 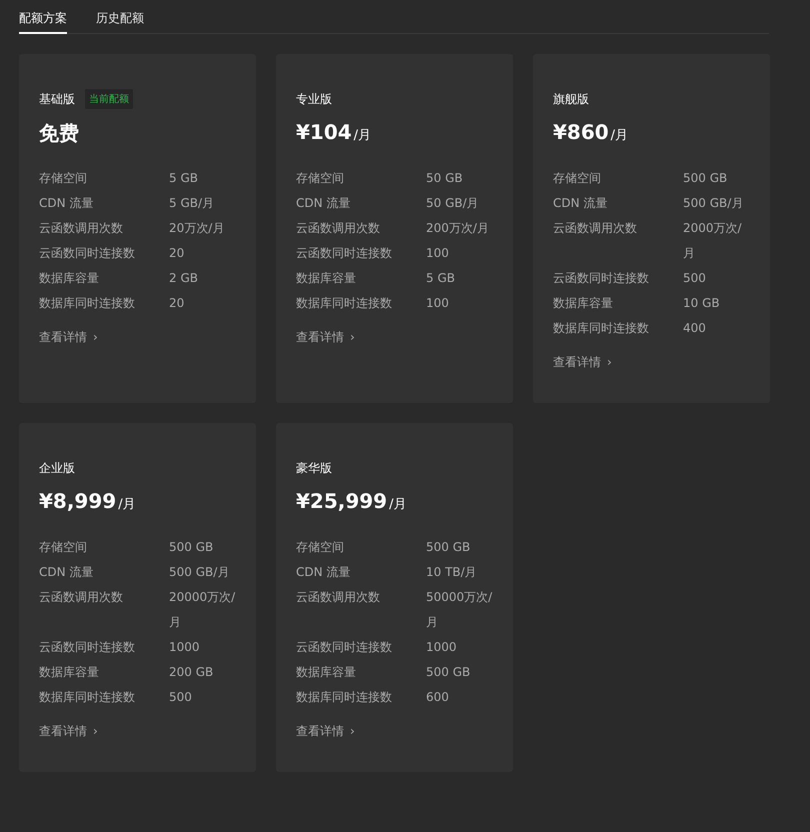 What do you see at coordinates (43, 17) in the screenshot?
I see `tab: 配额方案` at bounding box center [43, 17].